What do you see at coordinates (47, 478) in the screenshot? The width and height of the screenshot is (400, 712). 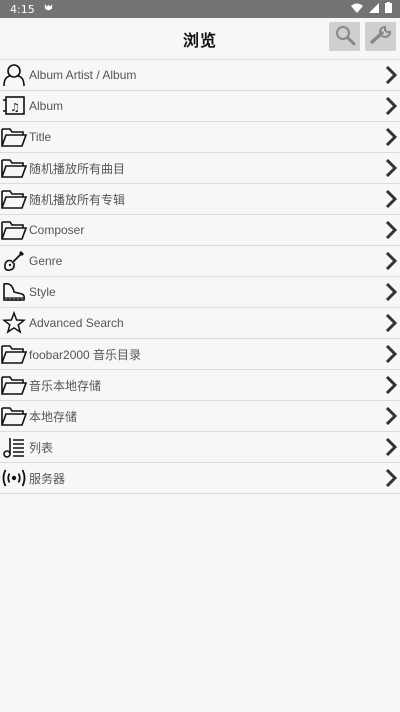 I see `list-item-label: 服务器` at bounding box center [47, 478].